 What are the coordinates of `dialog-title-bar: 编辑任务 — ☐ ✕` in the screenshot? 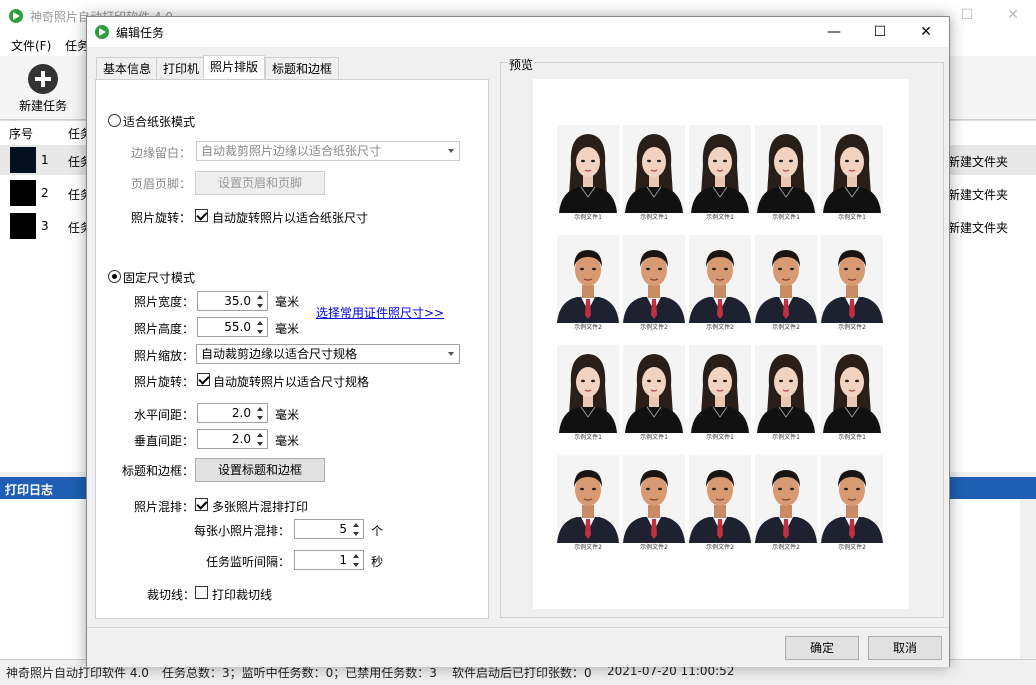 It's located at (518, 32).